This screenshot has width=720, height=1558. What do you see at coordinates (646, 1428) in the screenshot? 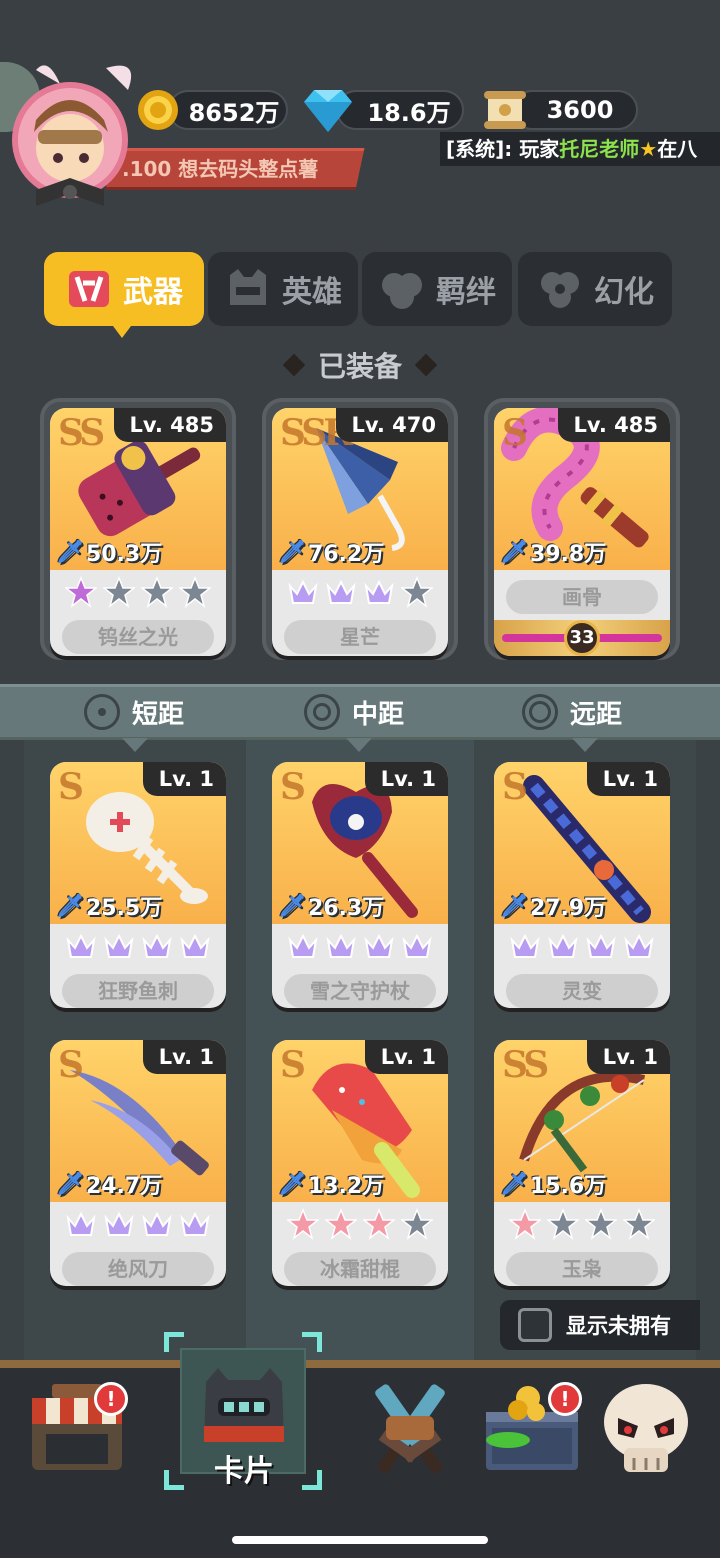
I see `skull-icon` at bounding box center [646, 1428].